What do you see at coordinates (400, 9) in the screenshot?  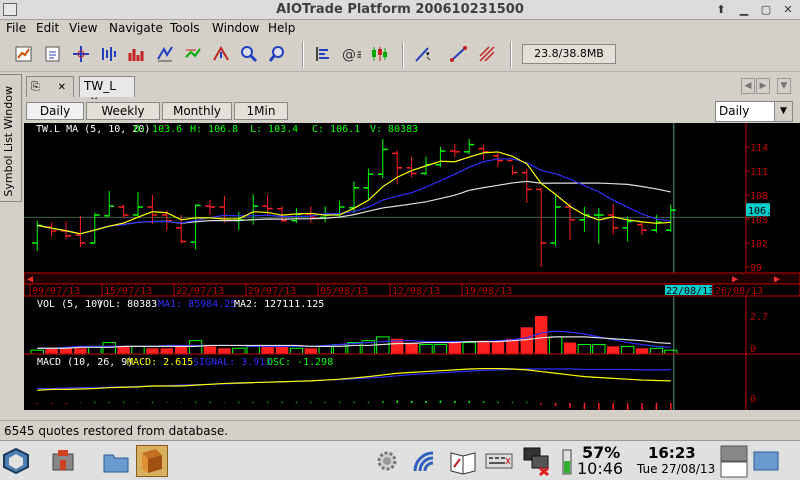 I see `window-title: AIOTrade Platform 200610231500` at bounding box center [400, 9].